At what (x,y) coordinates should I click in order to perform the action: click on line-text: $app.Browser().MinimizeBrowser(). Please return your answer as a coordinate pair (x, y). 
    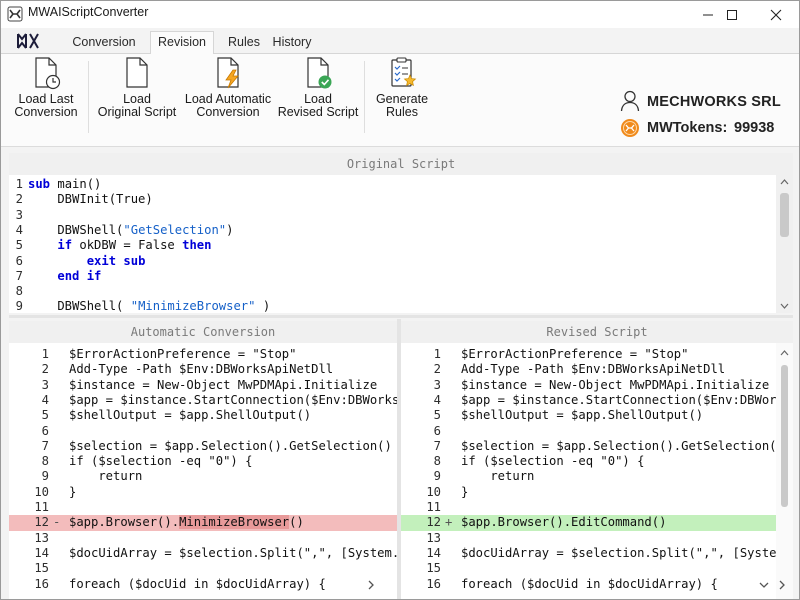
    Looking at the image, I should click on (186, 522).